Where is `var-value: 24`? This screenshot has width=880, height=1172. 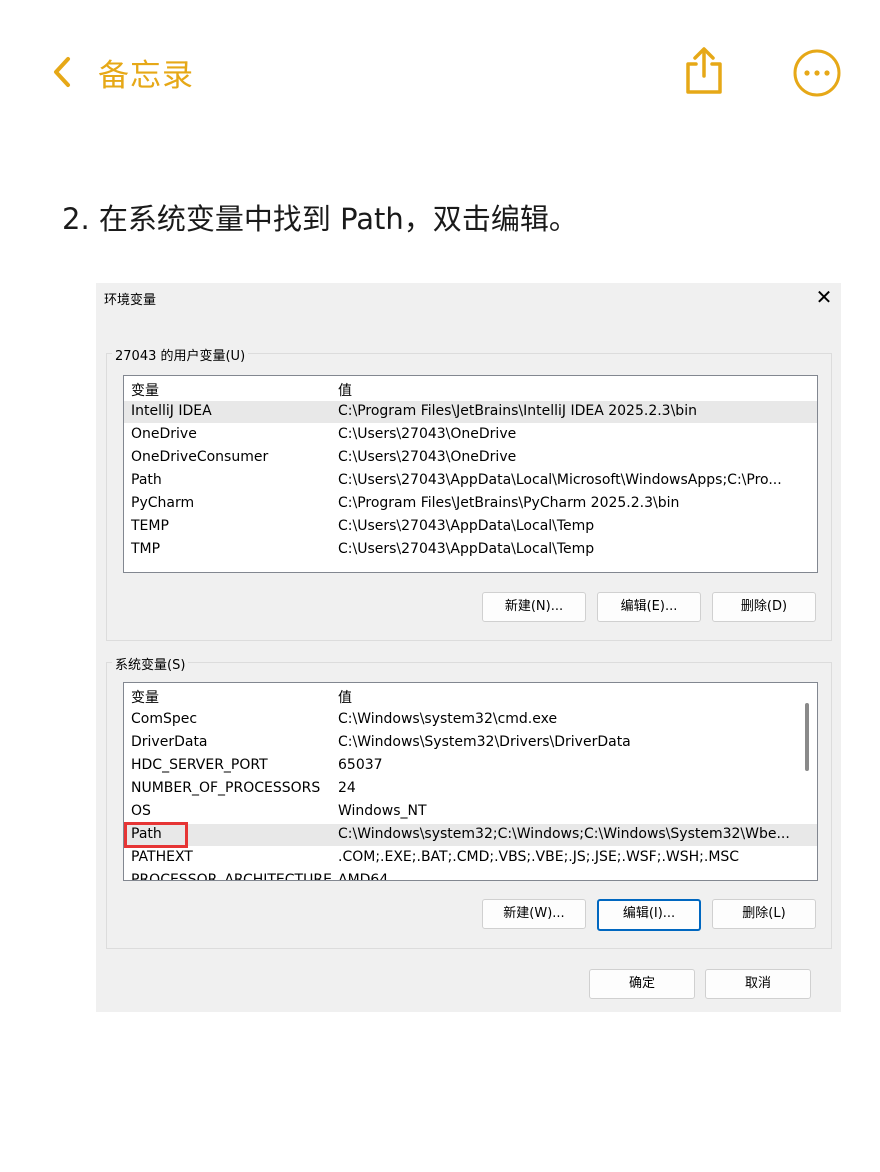
var-value: 24 is located at coordinates (347, 788).